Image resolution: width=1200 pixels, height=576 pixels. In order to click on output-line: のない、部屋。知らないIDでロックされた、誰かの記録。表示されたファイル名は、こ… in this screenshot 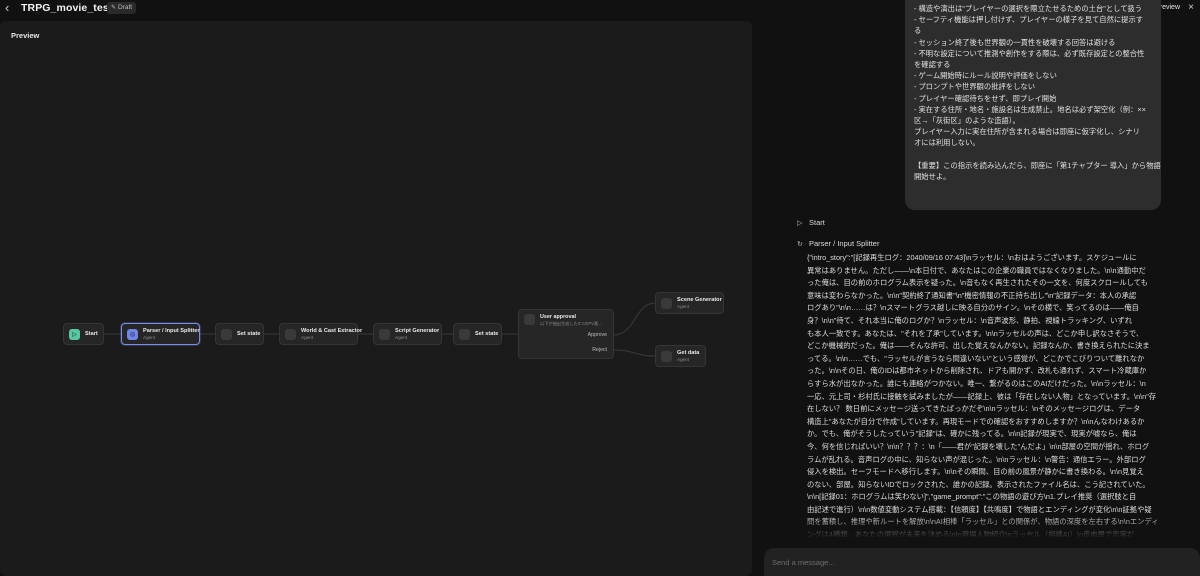, I will do `click(978, 484)`.